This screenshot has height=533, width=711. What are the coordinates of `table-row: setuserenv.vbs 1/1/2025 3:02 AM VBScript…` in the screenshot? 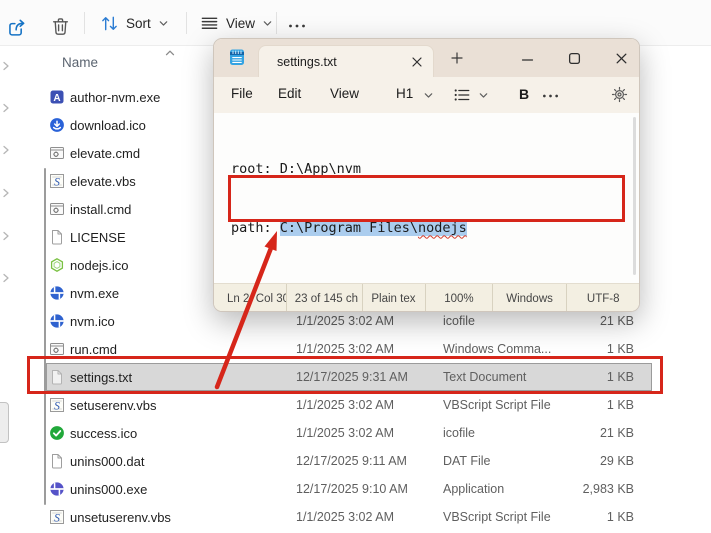 It's located at (349, 405).